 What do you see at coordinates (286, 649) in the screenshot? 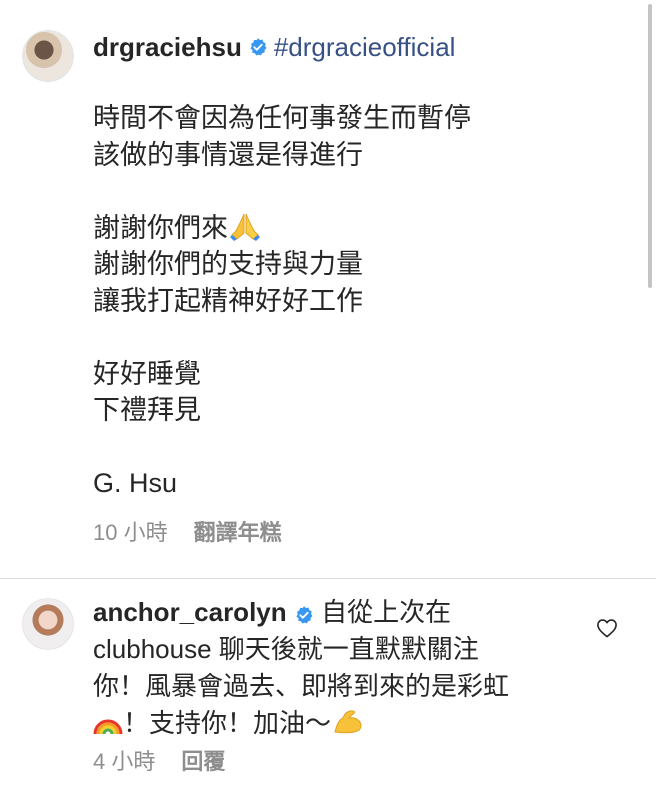
I see `comment-line: clubhouse 聊天後就一直默默關注` at bounding box center [286, 649].